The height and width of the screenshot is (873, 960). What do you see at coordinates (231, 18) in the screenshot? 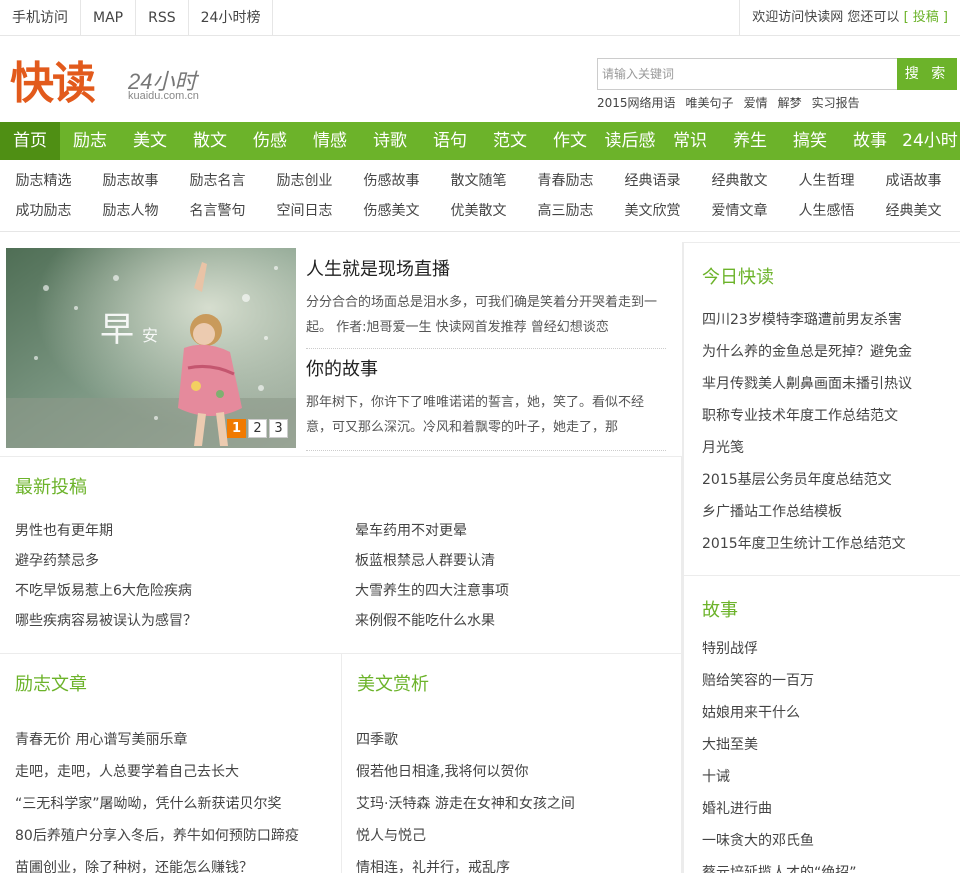
I see `24h-rank-link: 24小时榜` at bounding box center [231, 18].